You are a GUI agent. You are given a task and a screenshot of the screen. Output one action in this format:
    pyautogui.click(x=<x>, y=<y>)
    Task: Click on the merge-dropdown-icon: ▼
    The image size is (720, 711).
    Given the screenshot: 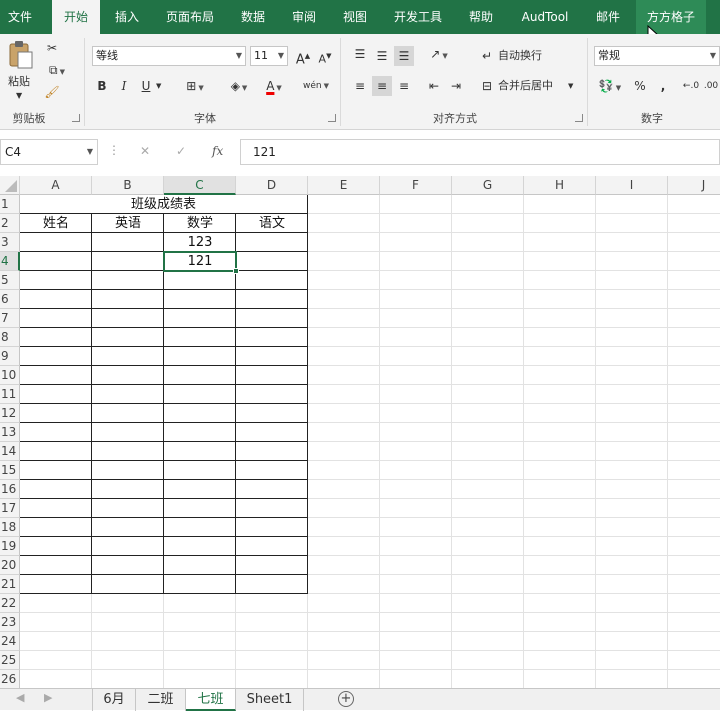 What is the action you would take?
    pyautogui.click(x=570, y=86)
    